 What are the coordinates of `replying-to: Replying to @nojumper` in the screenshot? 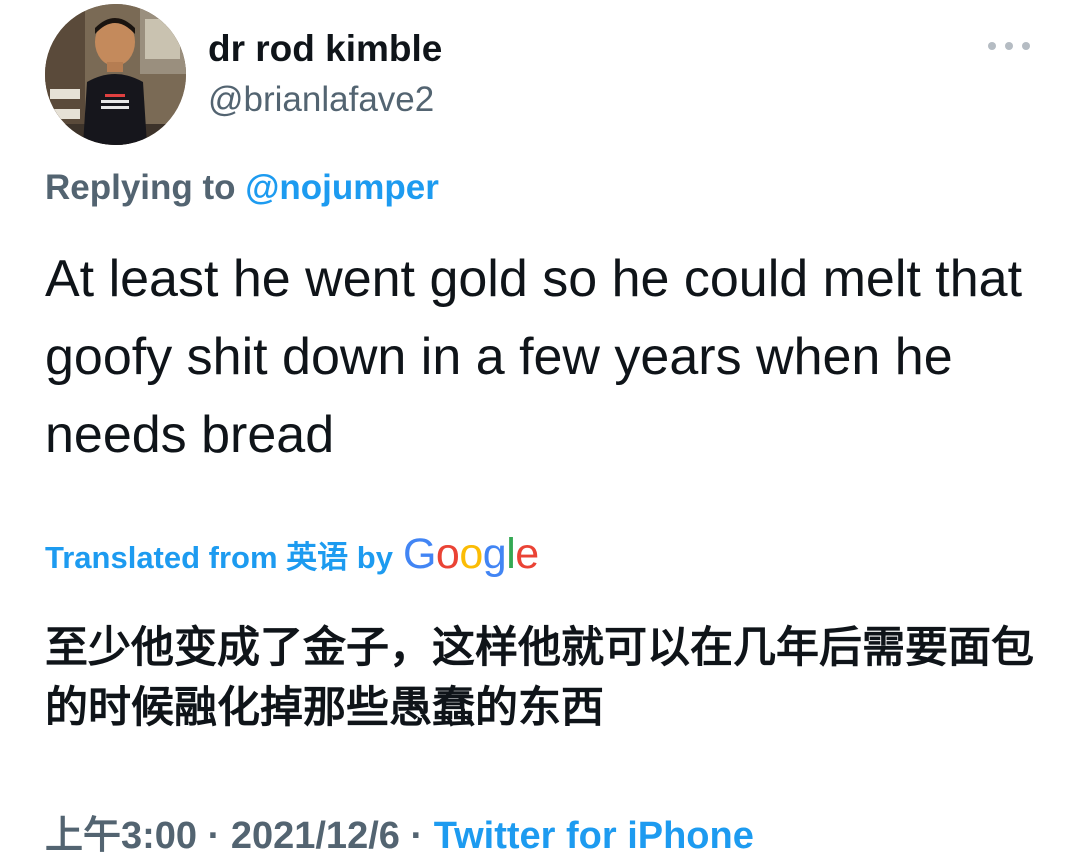 It's located at (242, 188).